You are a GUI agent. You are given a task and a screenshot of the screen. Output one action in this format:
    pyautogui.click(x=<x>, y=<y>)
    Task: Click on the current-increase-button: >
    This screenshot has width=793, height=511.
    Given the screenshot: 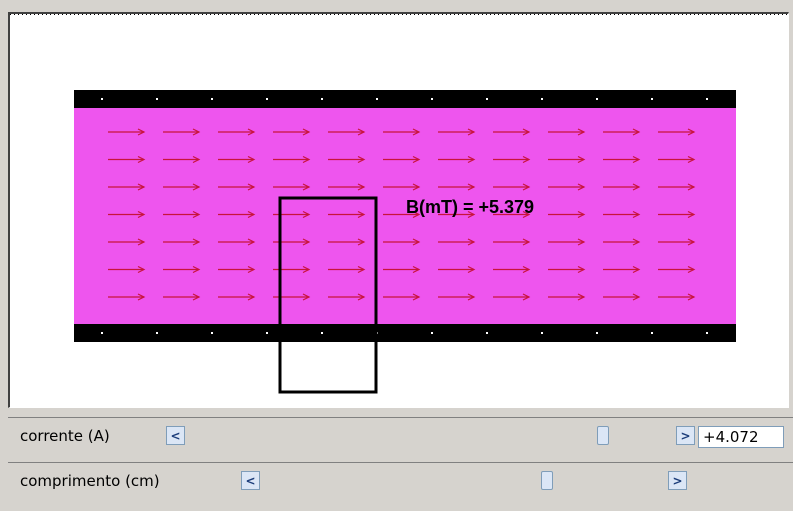 What is the action you would take?
    pyautogui.click(x=685, y=435)
    